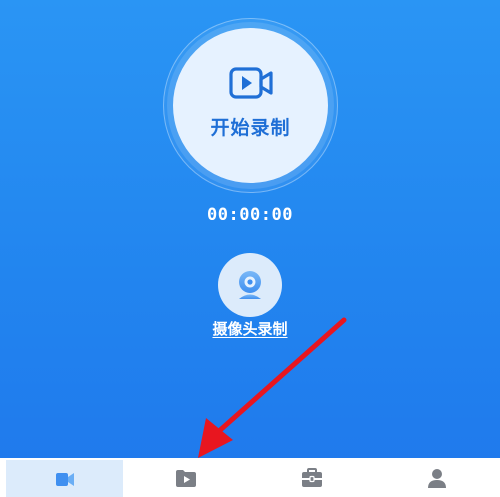  I want to click on tab-tools, so click(312, 477).